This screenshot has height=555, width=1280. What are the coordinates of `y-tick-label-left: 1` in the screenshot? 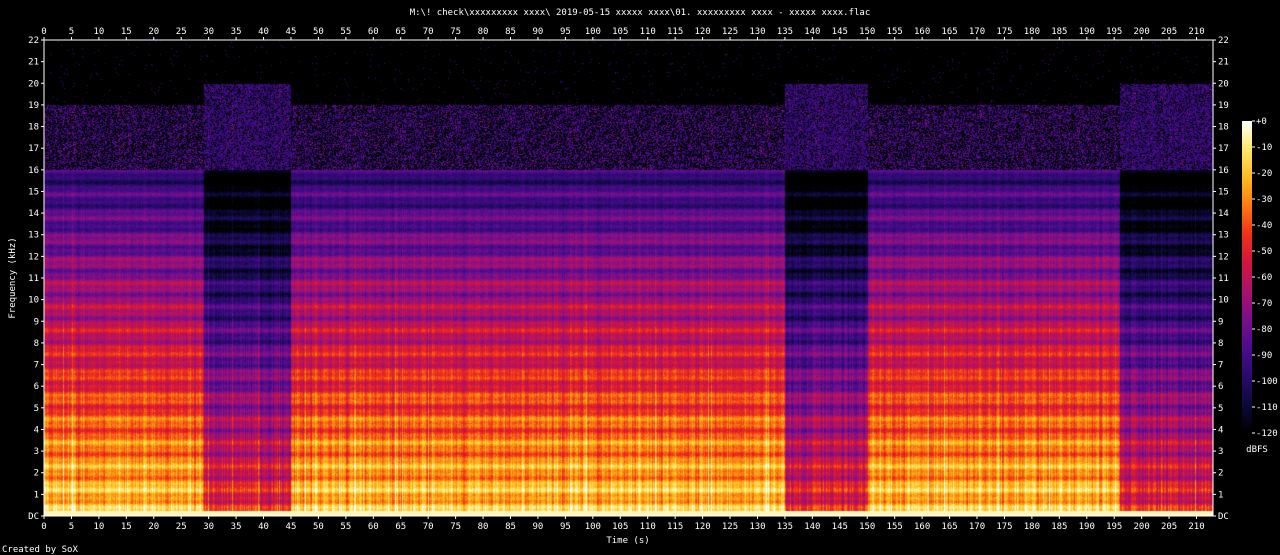 It's located at (36, 495).